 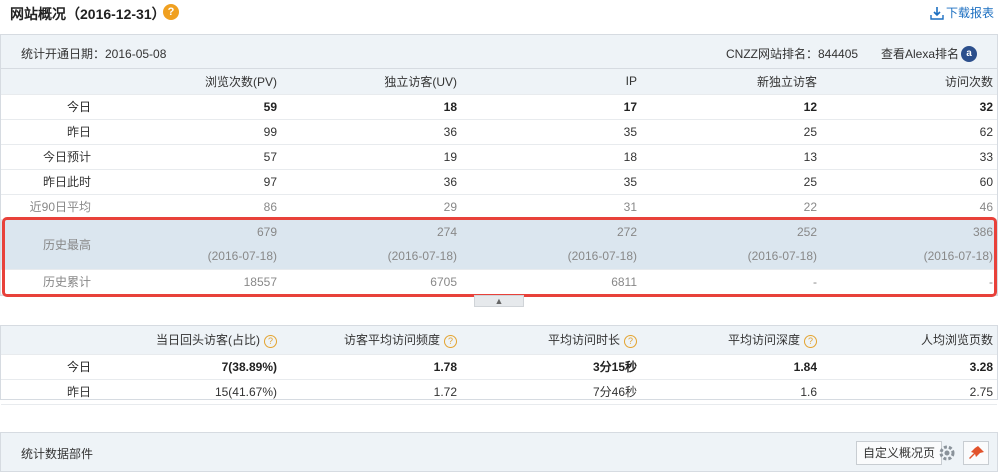 What do you see at coordinates (947, 453) in the screenshot?
I see `gear-icon` at bounding box center [947, 453].